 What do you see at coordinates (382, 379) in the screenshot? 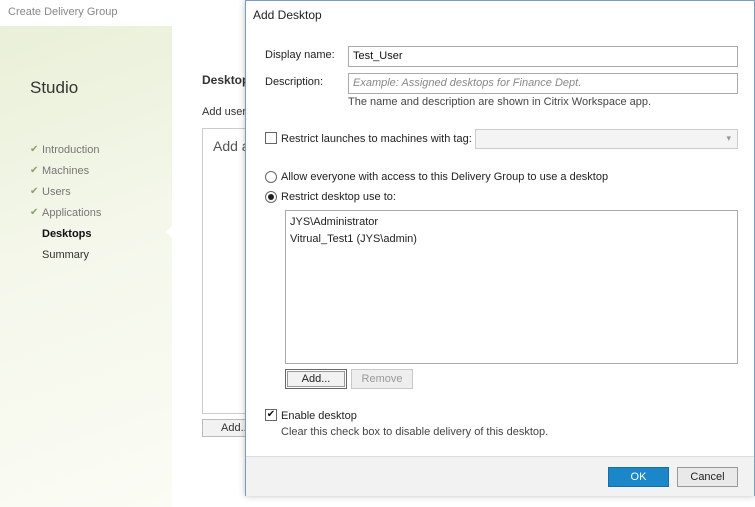
I see `remove-user-button: Remove` at bounding box center [382, 379].